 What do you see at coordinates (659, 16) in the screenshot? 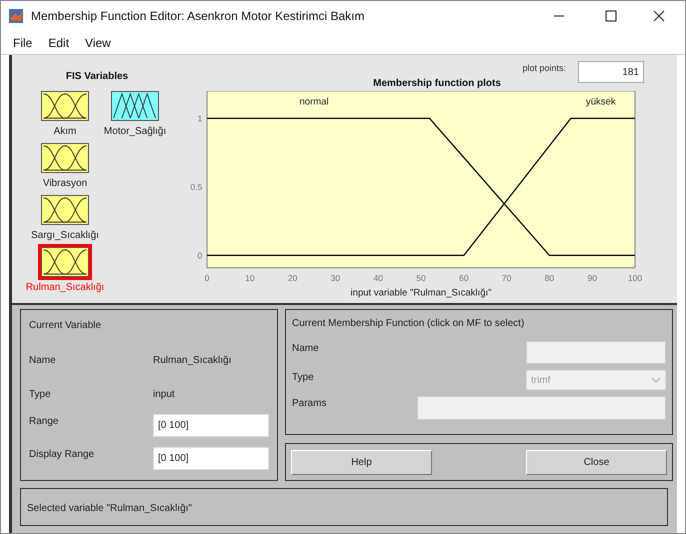
I see `close-icon` at bounding box center [659, 16].